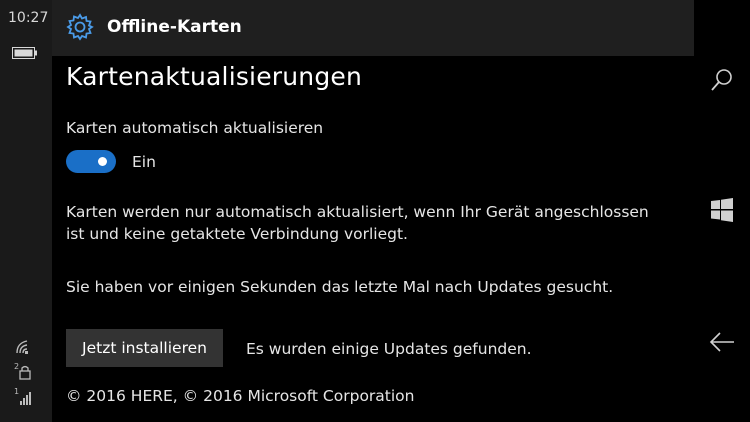  What do you see at coordinates (80, 27) in the screenshot?
I see `gear-icon` at bounding box center [80, 27].